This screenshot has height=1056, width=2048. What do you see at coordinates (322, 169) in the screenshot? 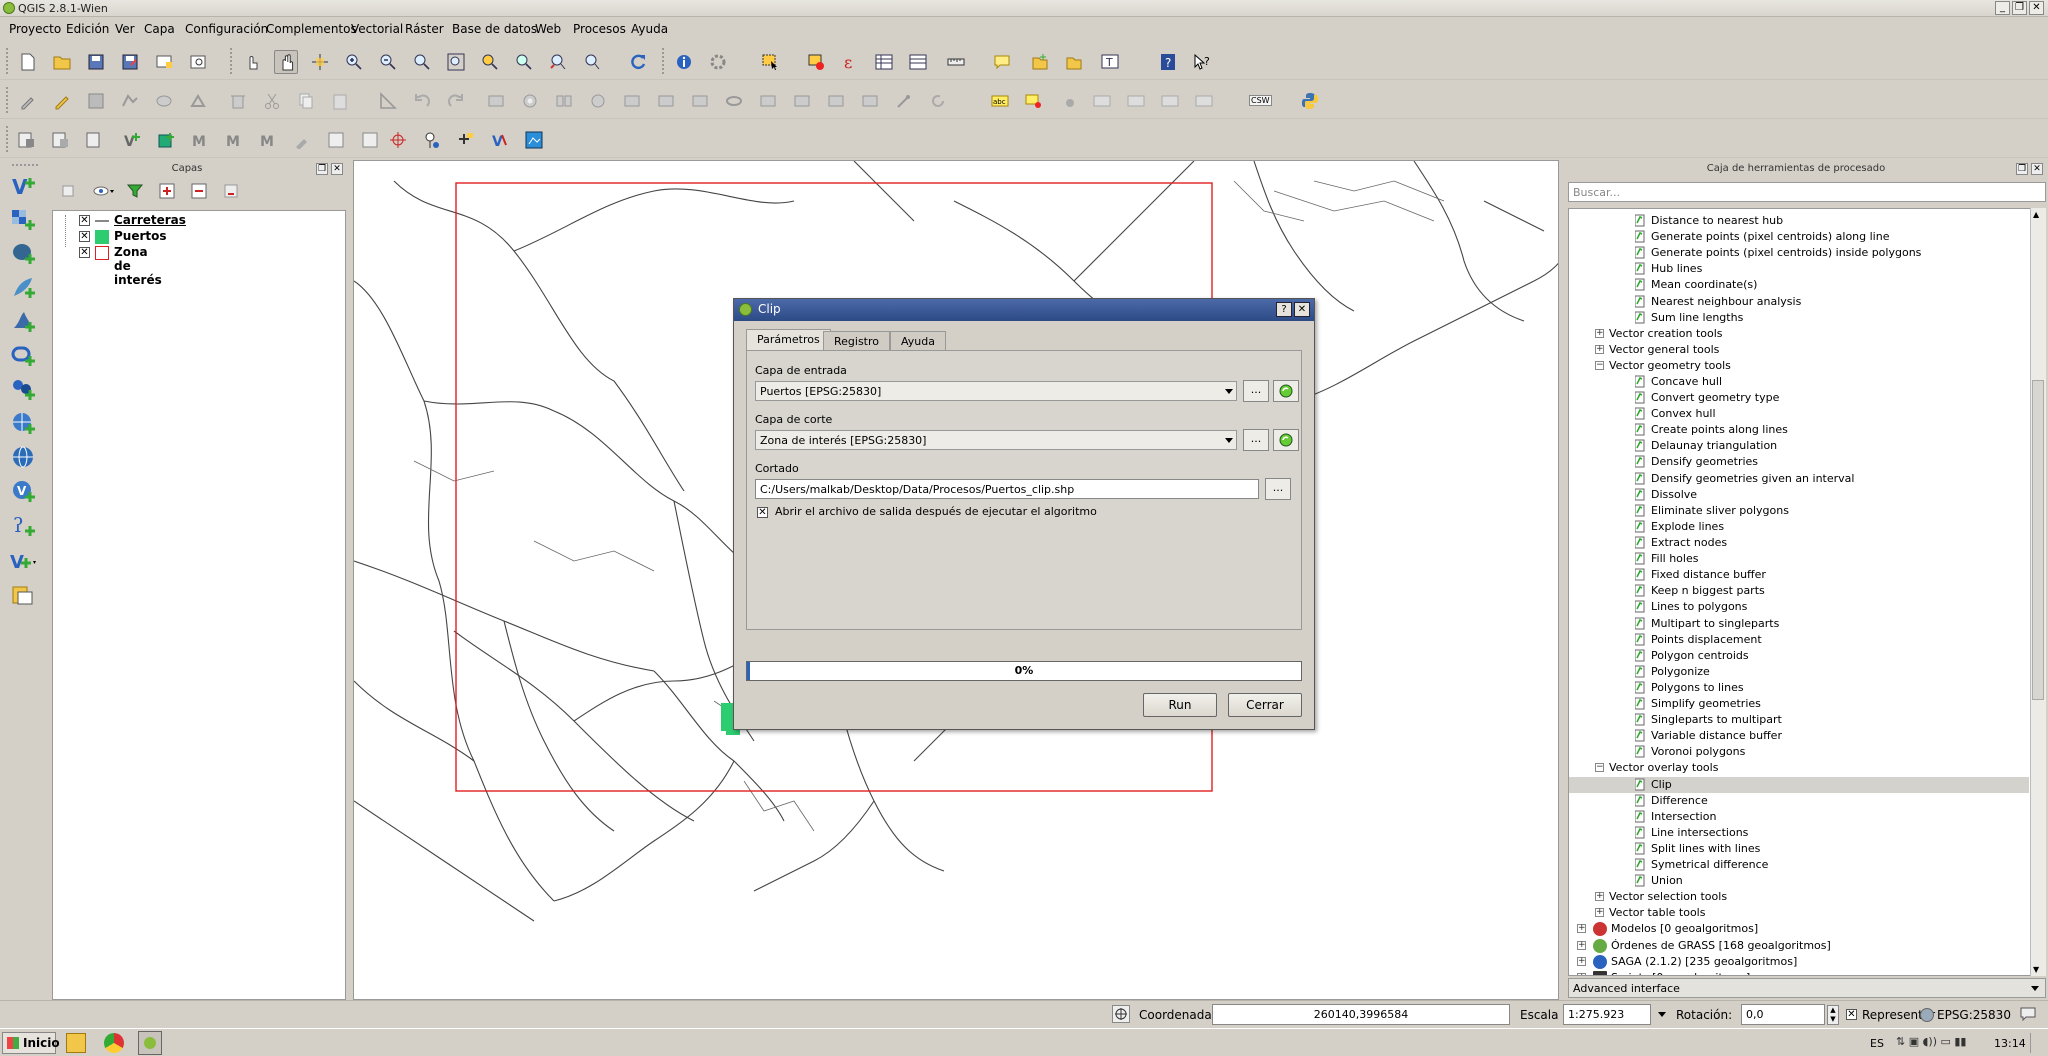
I see `float-panel-button: ❐` at bounding box center [322, 169].